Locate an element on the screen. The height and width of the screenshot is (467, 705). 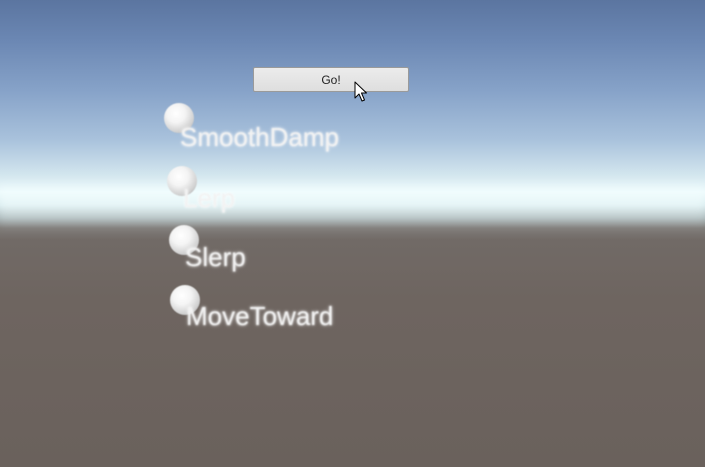
arrow-cursor-icon is located at coordinates (360, 91).